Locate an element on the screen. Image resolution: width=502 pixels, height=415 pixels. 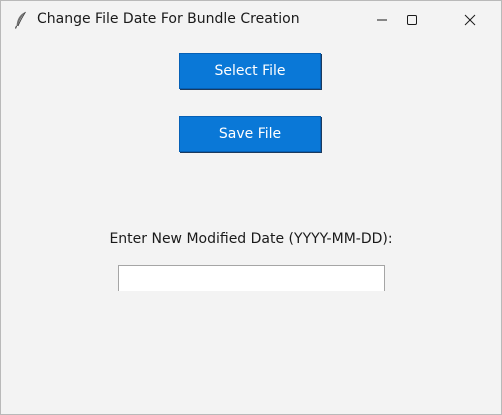
maximize-button is located at coordinates (412, 20).